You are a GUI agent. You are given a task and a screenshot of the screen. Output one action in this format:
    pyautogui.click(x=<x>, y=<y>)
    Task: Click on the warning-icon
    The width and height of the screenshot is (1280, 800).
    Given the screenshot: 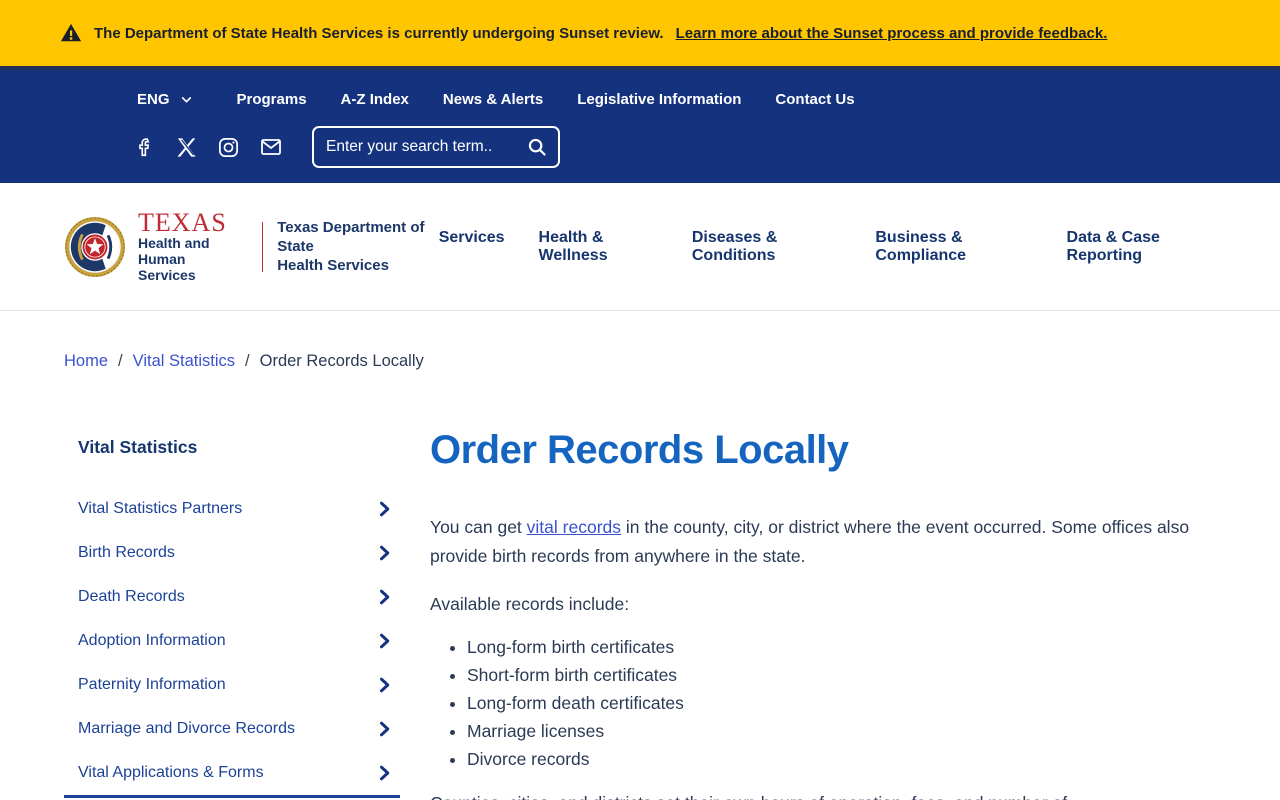 What is the action you would take?
    pyautogui.click(x=71, y=33)
    